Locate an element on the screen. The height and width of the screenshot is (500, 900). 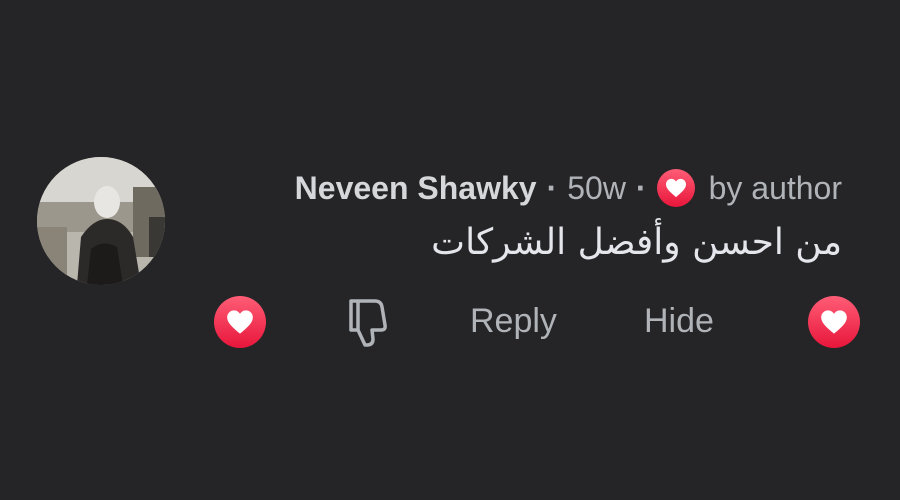
liked-by-author-label: by author is located at coordinates (775, 187).